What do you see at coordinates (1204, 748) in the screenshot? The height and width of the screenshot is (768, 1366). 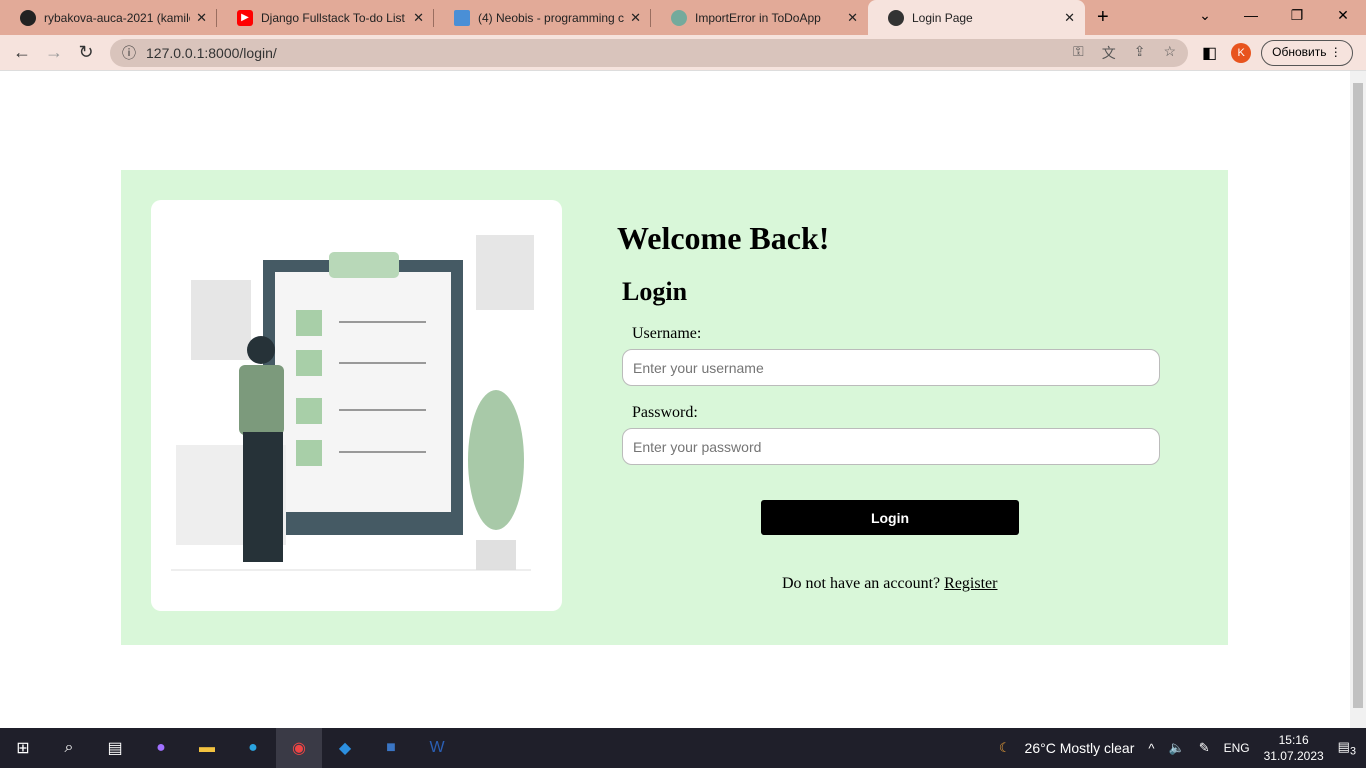 I see `pen-icon: ✎` at bounding box center [1204, 748].